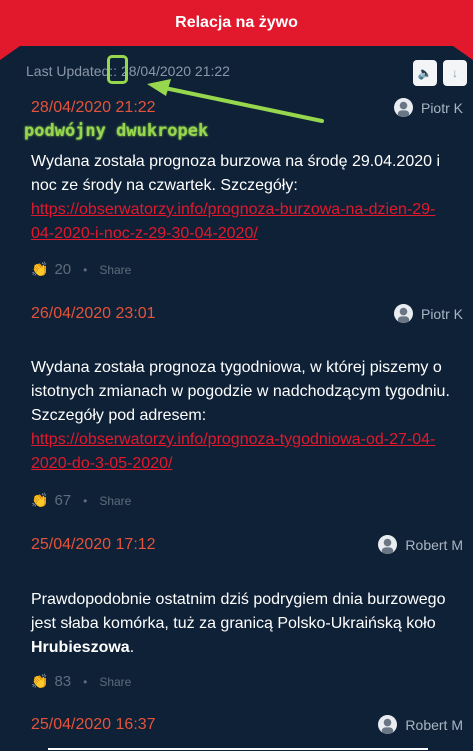 This screenshot has width=473, height=751. I want to click on post-timestamp: 25/04/2020 17:12, so click(93, 544).